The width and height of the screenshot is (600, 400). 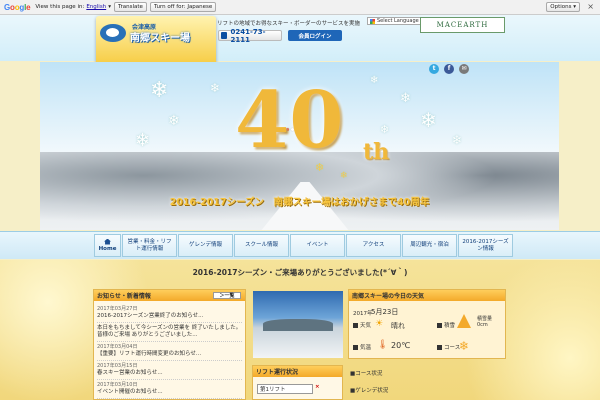 I want to click on macearth-logo: MACEARTH, so click(x=462, y=25).